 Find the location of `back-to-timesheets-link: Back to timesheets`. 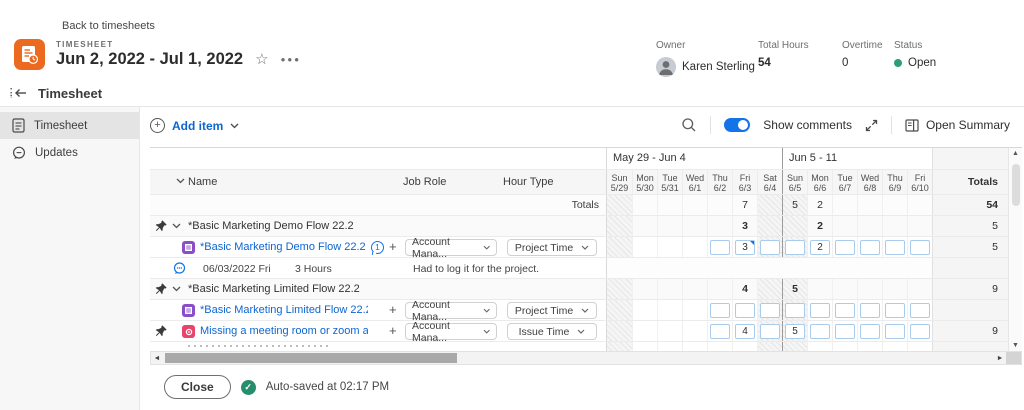

back-to-timesheets-link: Back to timesheets is located at coordinates (108, 26).